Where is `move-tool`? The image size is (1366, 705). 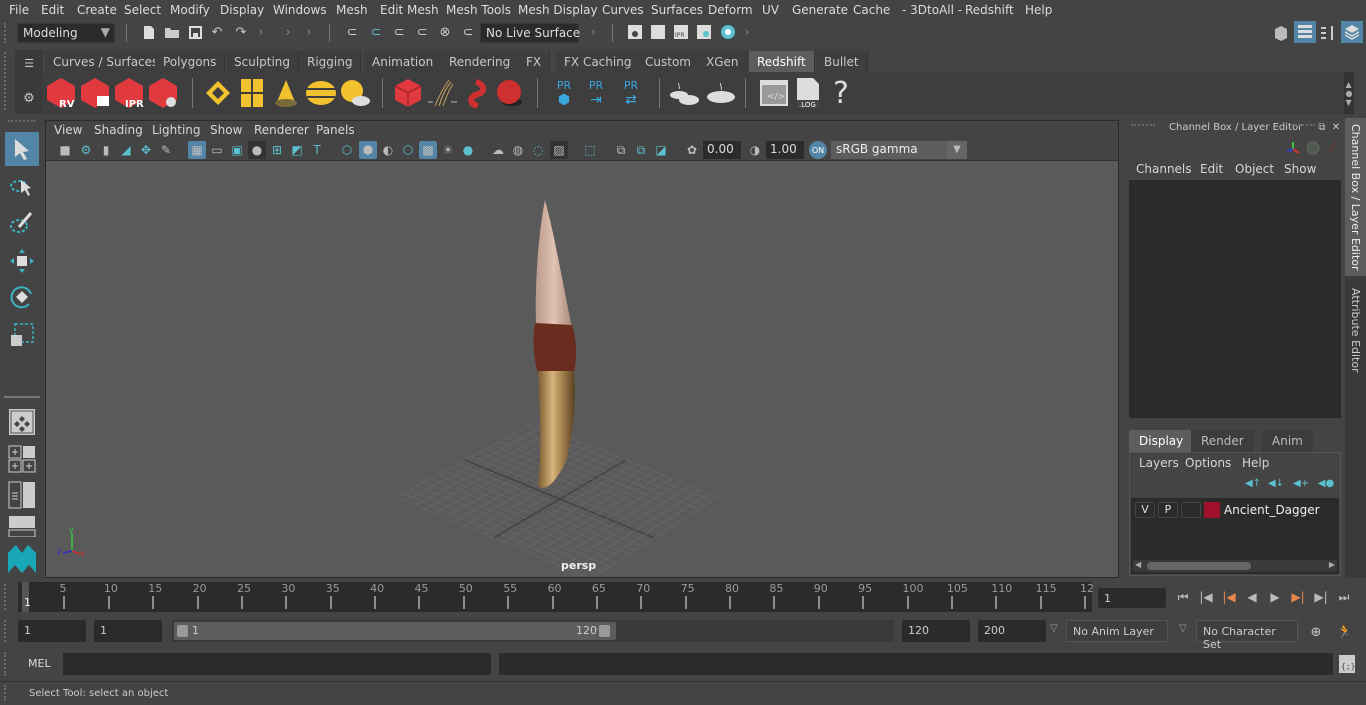
move-tool is located at coordinates (22, 261).